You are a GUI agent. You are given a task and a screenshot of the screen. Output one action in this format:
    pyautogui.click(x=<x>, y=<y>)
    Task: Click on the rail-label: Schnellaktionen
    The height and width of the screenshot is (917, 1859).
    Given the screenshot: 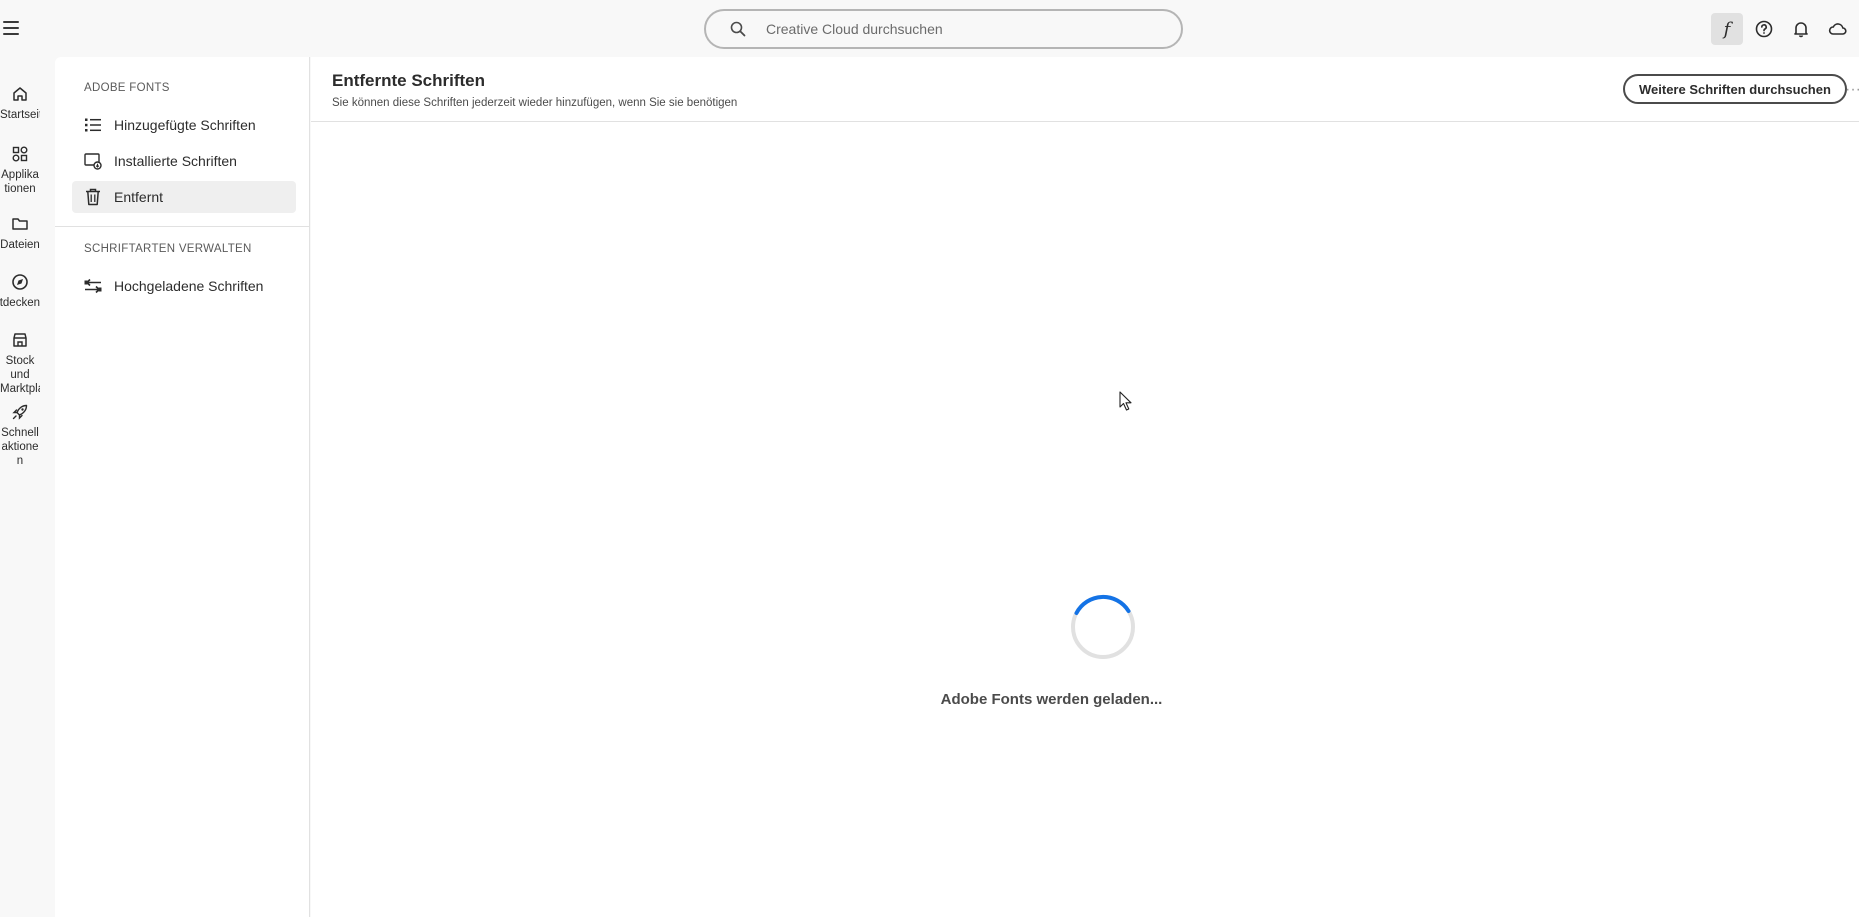 What is the action you would take?
    pyautogui.click(x=20, y=447)
    